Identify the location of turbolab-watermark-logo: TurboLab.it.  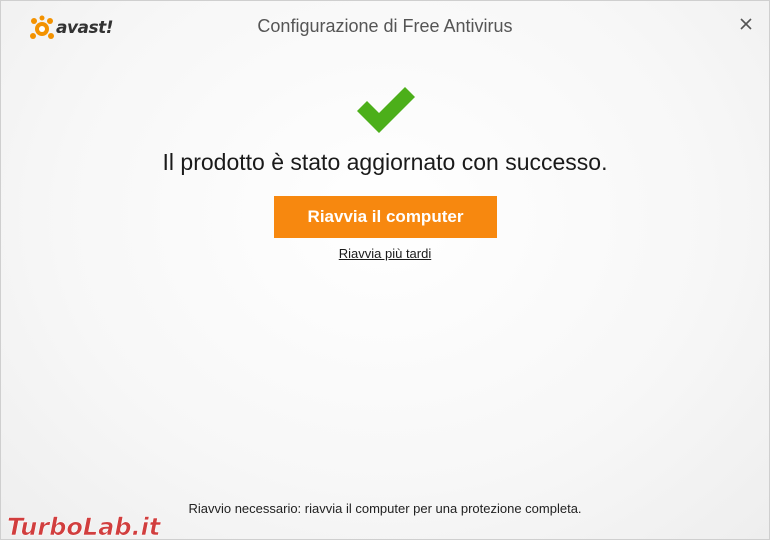
(84, 527).